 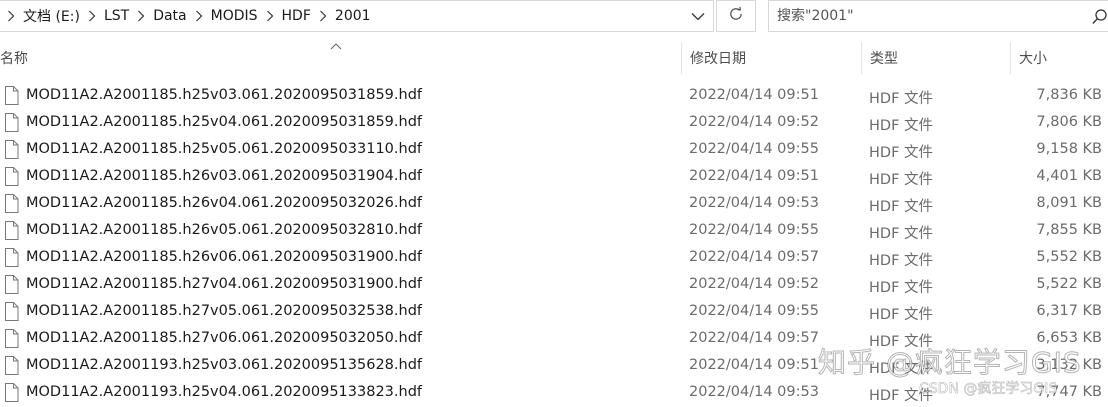 I want to click on watermark: 知乎 @疯狂学习GIS, so click(x=950, y=363).